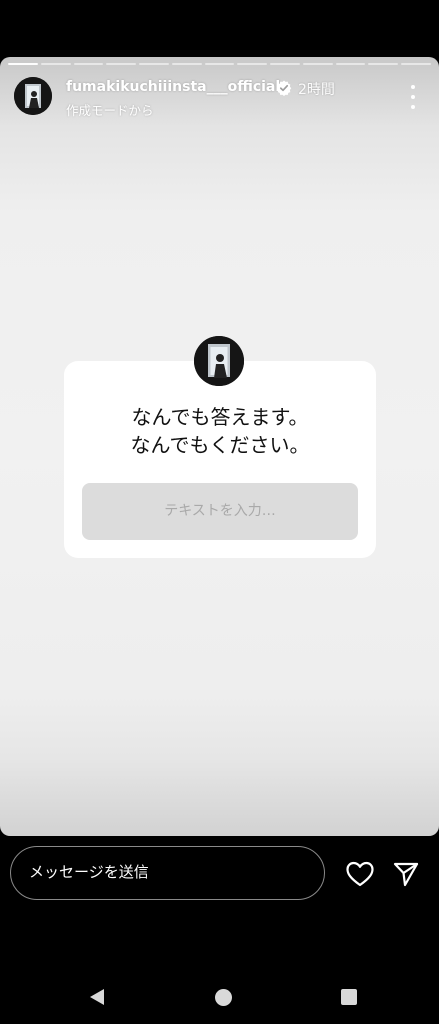 This screenshot has height=1024, width=439. What do you see at coordinates (406, 874) in the screenshot?
I see `send-icon` at bounding box center [406, 874].